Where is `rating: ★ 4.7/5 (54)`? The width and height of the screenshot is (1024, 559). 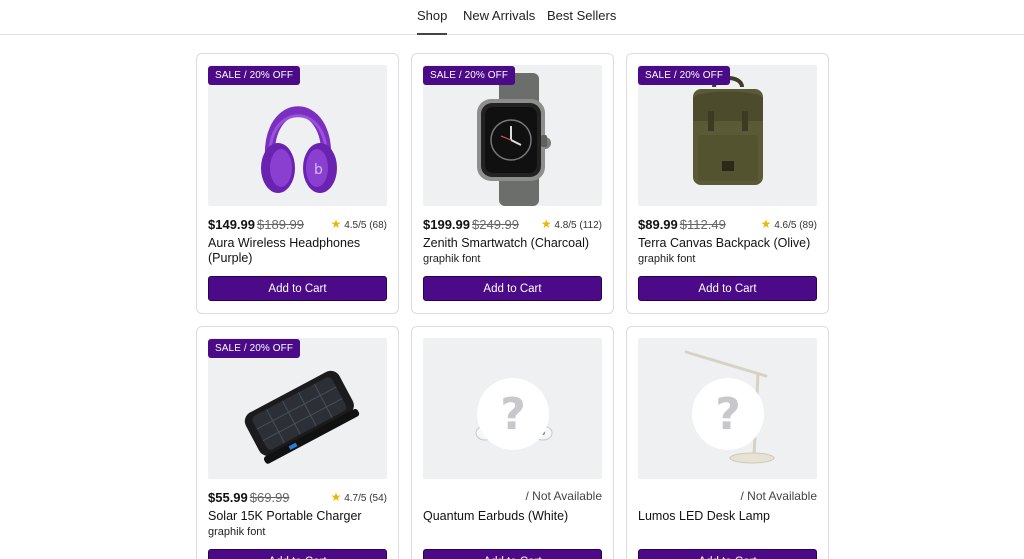 rating: ★ 4.7/5 (54) is located at coordinates (359, 497).